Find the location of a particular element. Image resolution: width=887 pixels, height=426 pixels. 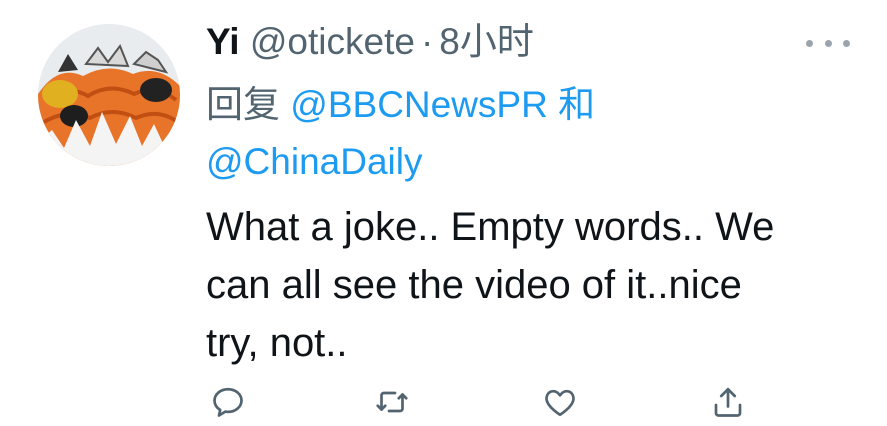

like-button is located at coordinates (560, 402).